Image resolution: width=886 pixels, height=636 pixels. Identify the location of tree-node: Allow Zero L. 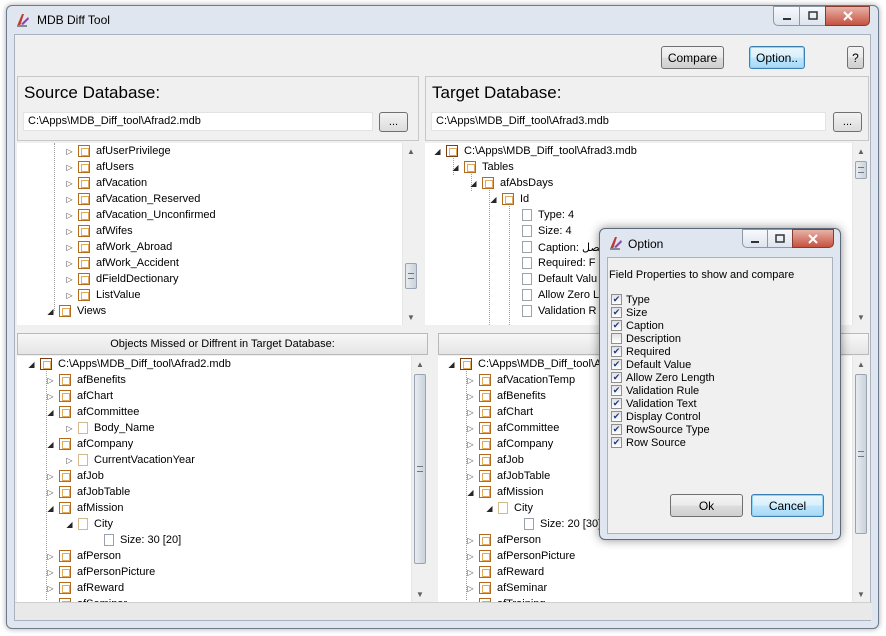
(560, 295).